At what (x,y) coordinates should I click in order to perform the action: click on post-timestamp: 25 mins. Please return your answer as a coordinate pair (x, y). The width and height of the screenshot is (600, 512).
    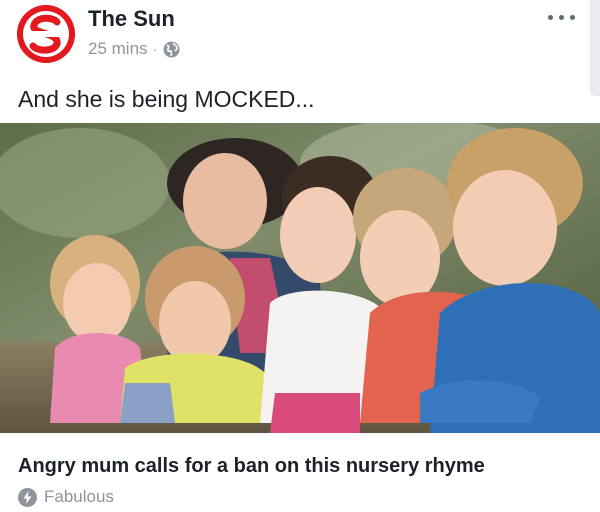
    Looking at the image, I should click on (118, 49).